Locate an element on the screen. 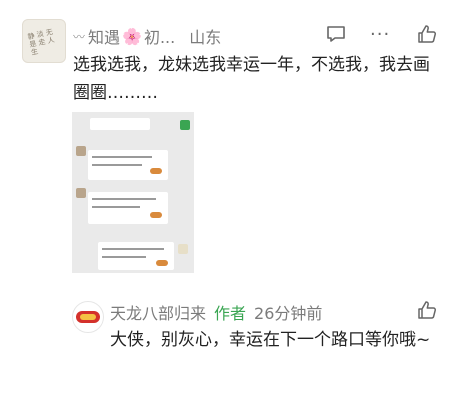  reply-timestamp: 26分钟前 is located at coordinates (288, 313).